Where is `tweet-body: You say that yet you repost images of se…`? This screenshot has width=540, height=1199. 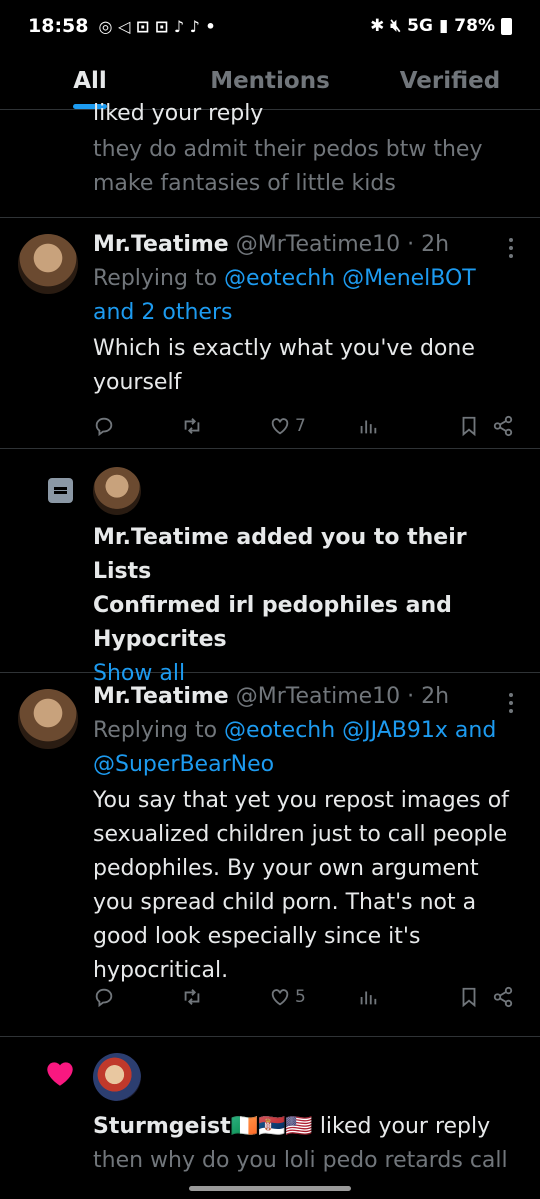 tweet-body: You say that yet you repost images of se… is located at coordinates (301, 885).